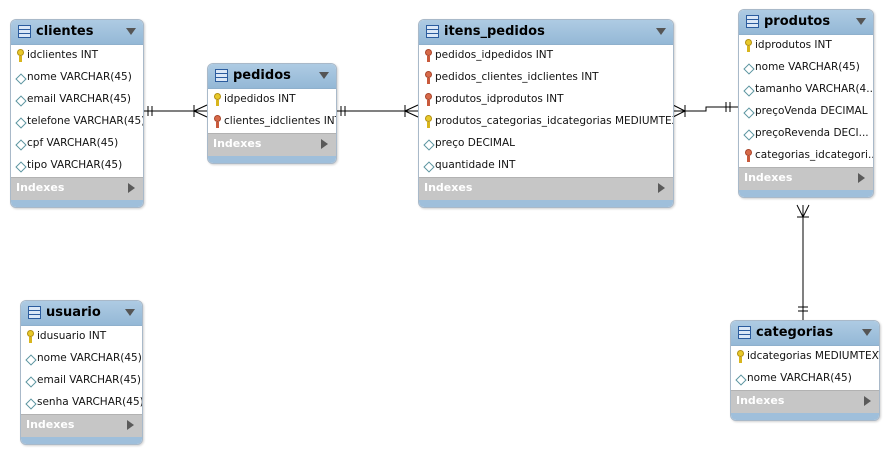 This screenshot has width=889, height=449. I want to click on table-header: produtos, so click(806, 22).